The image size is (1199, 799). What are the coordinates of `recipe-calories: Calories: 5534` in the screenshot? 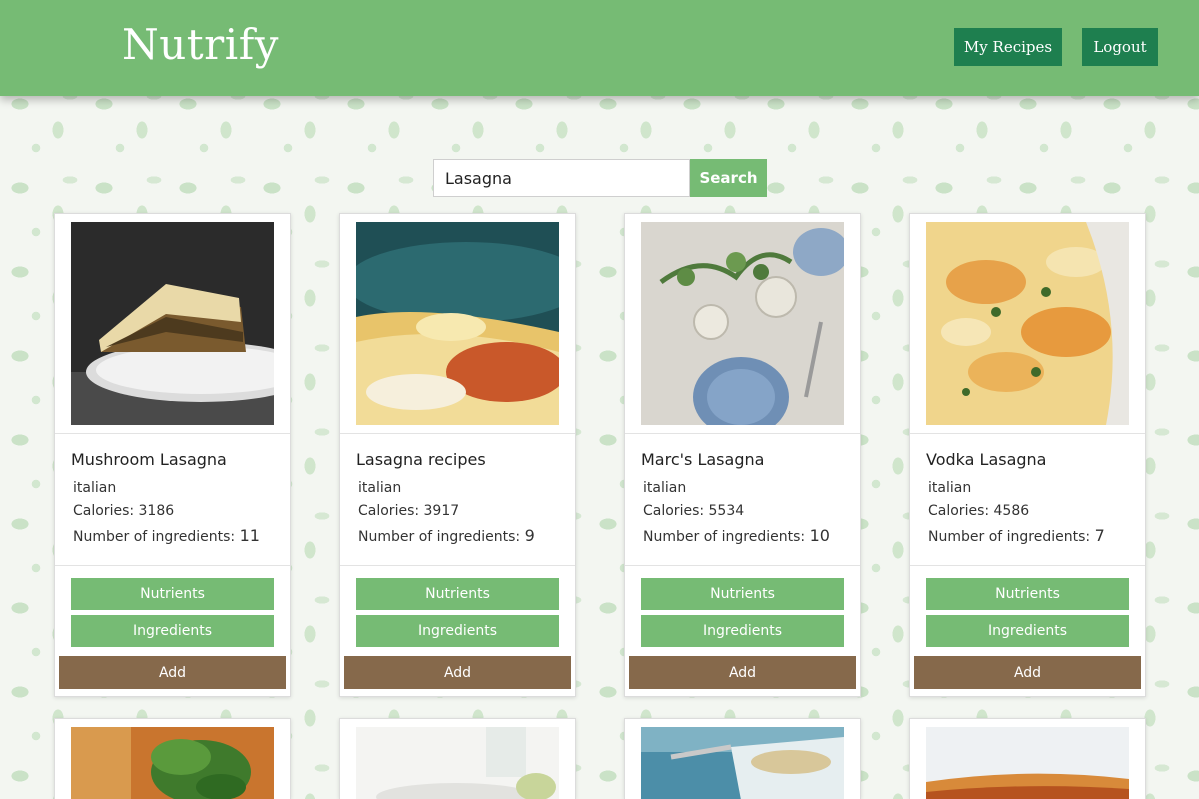 It's located at (694, 511).